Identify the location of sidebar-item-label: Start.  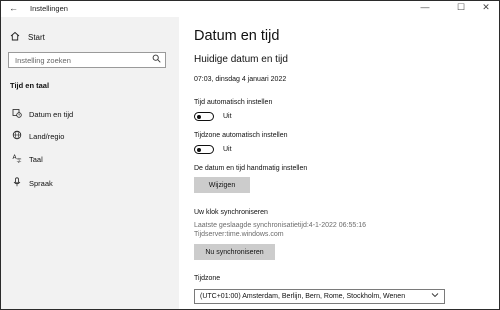
(36, 37).